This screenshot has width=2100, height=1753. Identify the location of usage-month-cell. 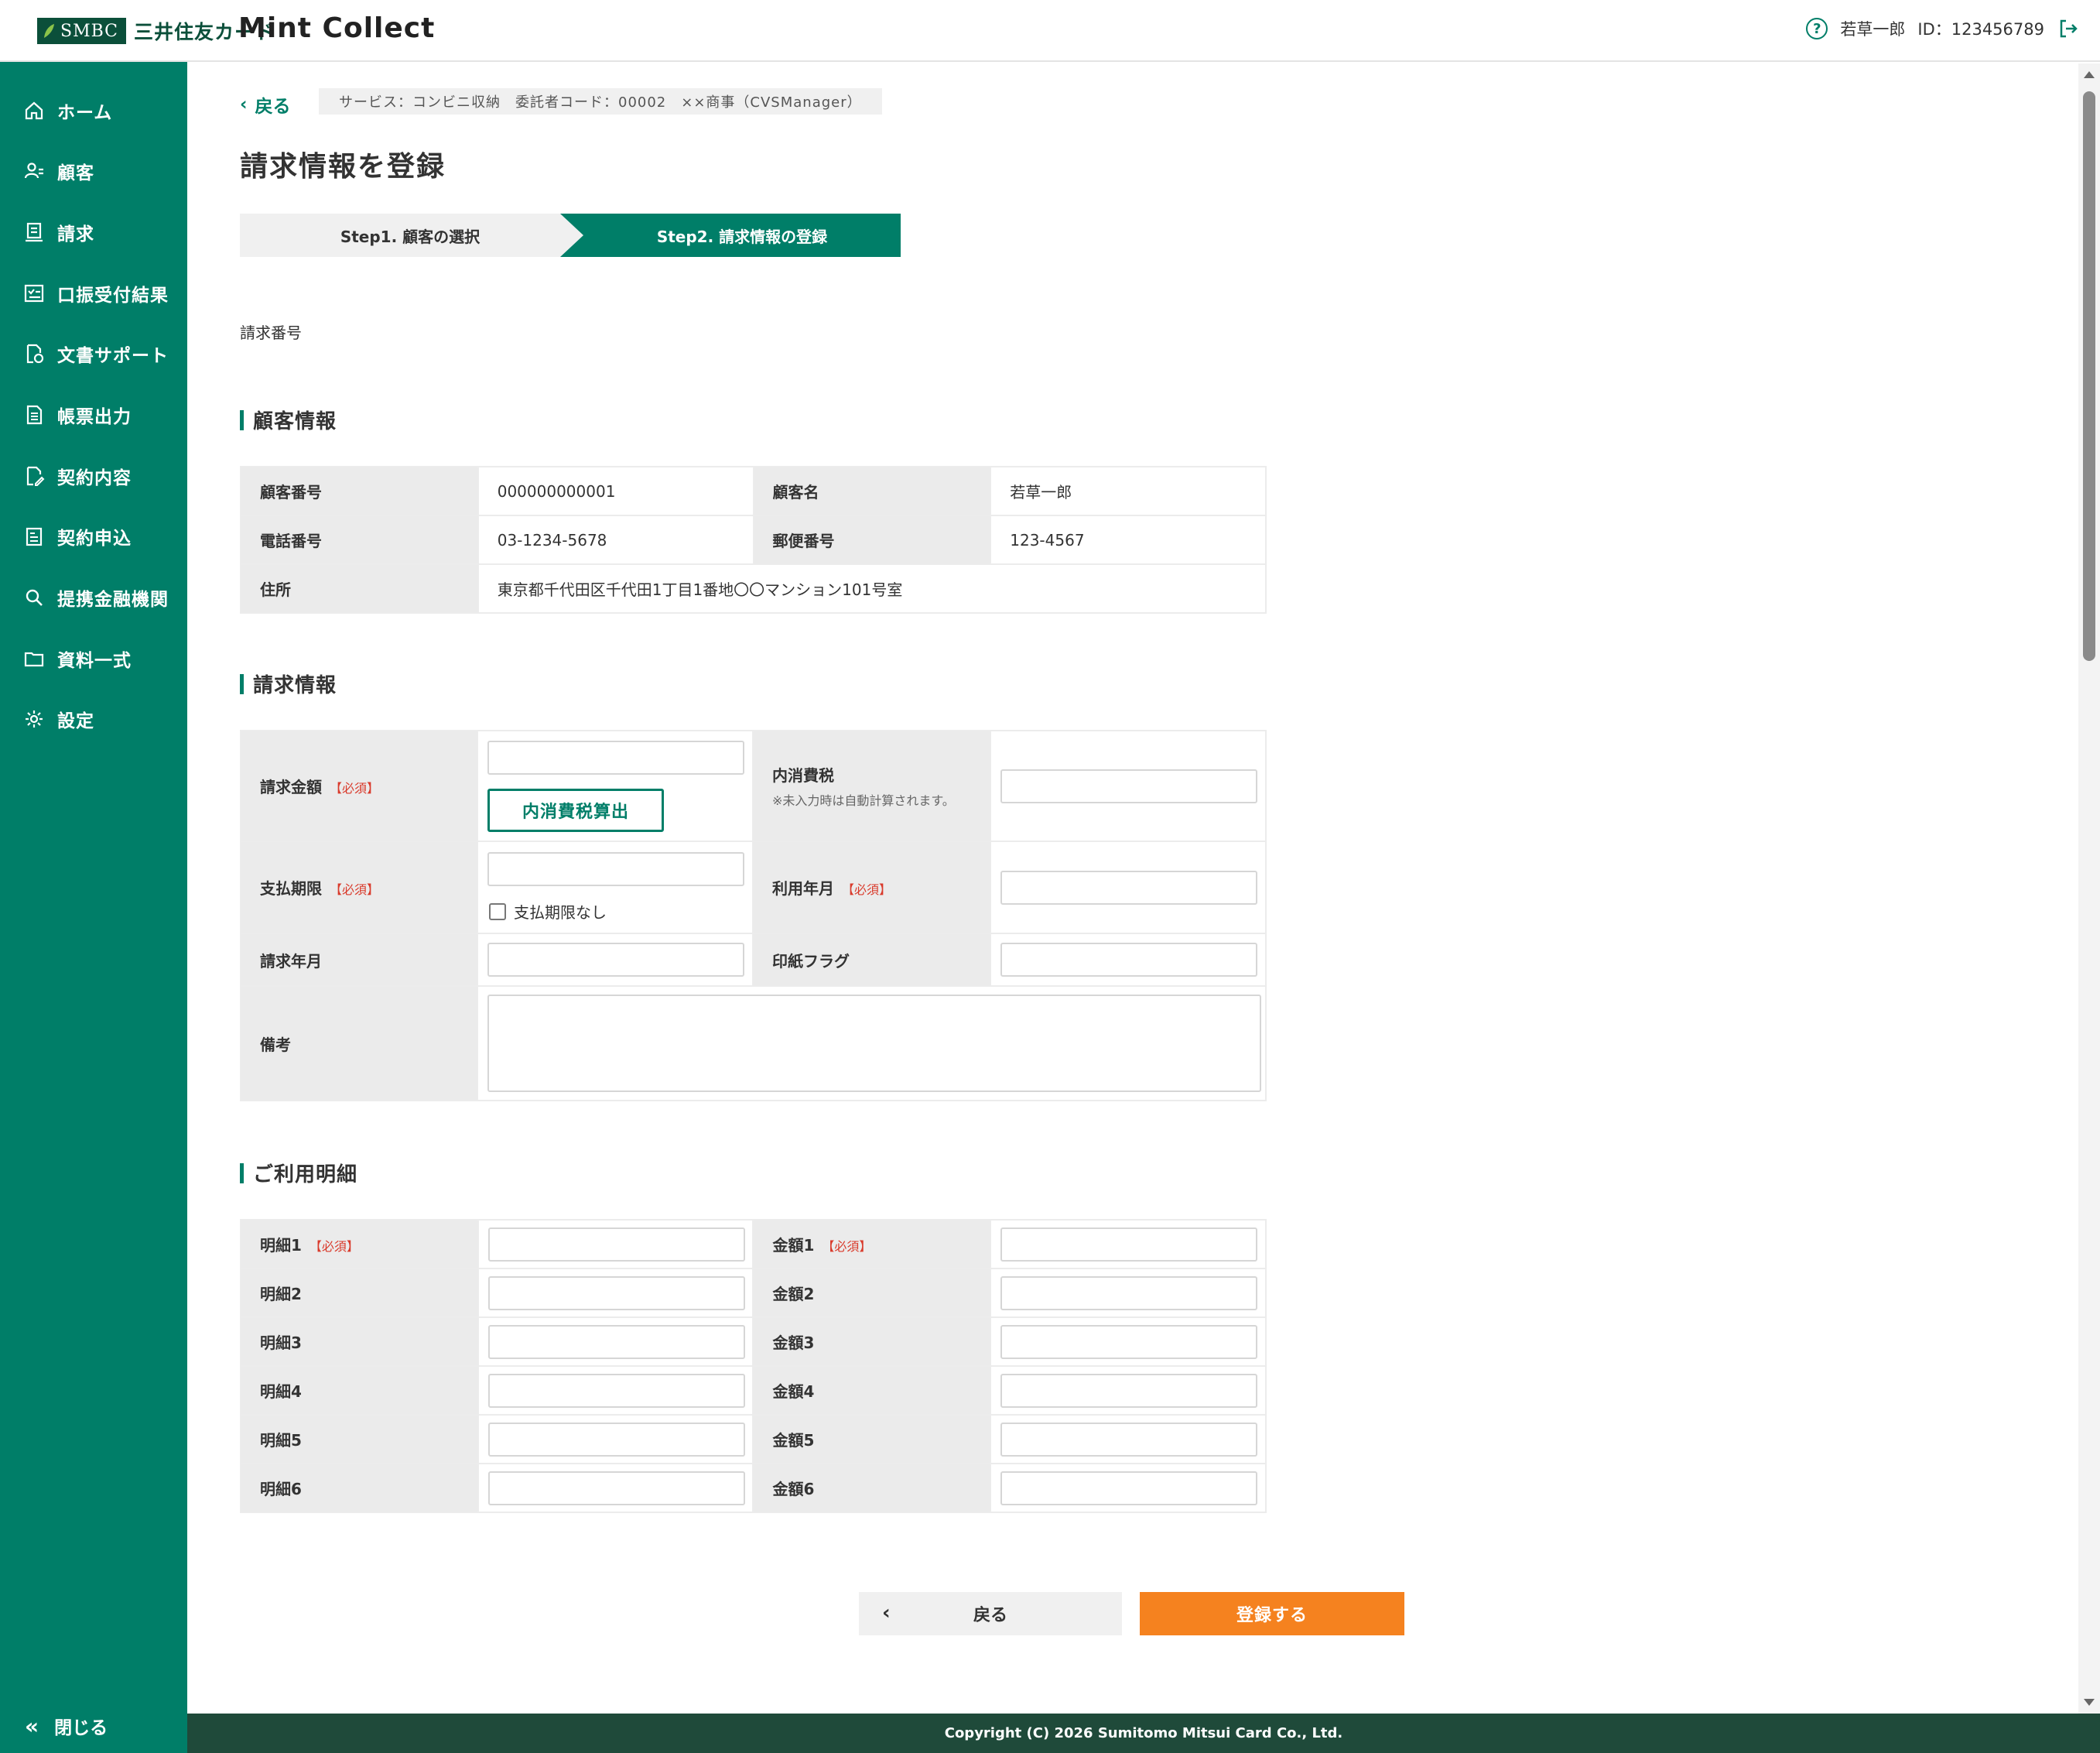
(1128, 887).